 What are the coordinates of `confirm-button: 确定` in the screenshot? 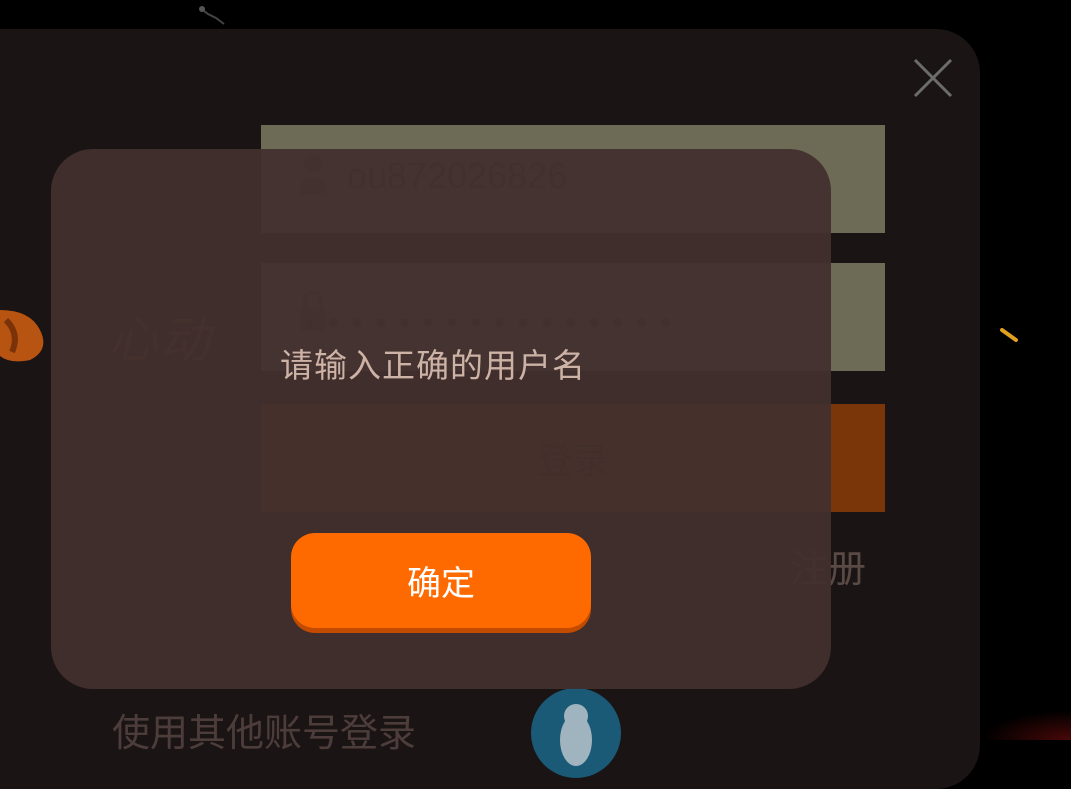 It's located at (441, 580).